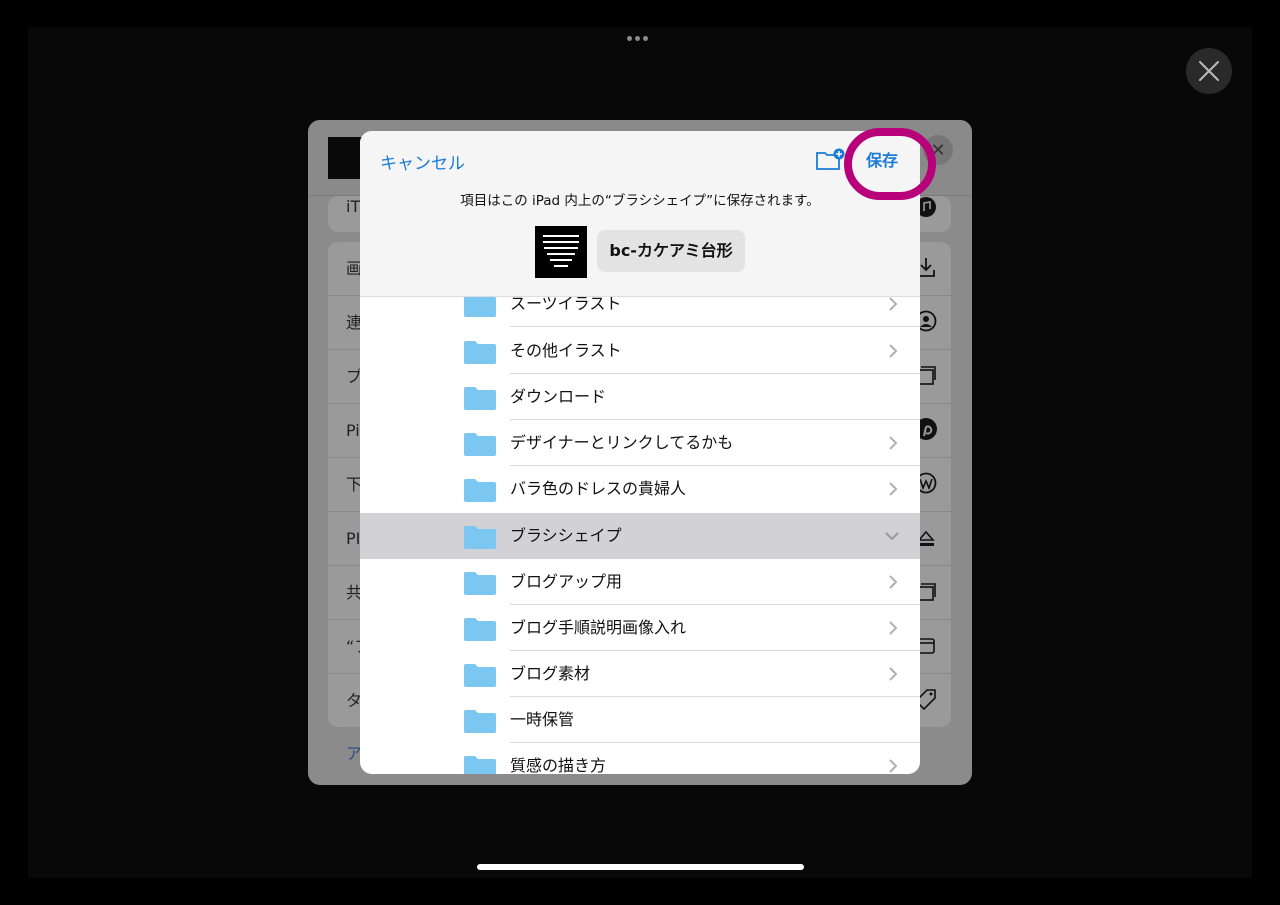 The width and height of the screenshot is (1280, 905). Describe the element at coordinates (640, 311) in the screenshot. I see `folder-row: スーツイラスト` at that location.